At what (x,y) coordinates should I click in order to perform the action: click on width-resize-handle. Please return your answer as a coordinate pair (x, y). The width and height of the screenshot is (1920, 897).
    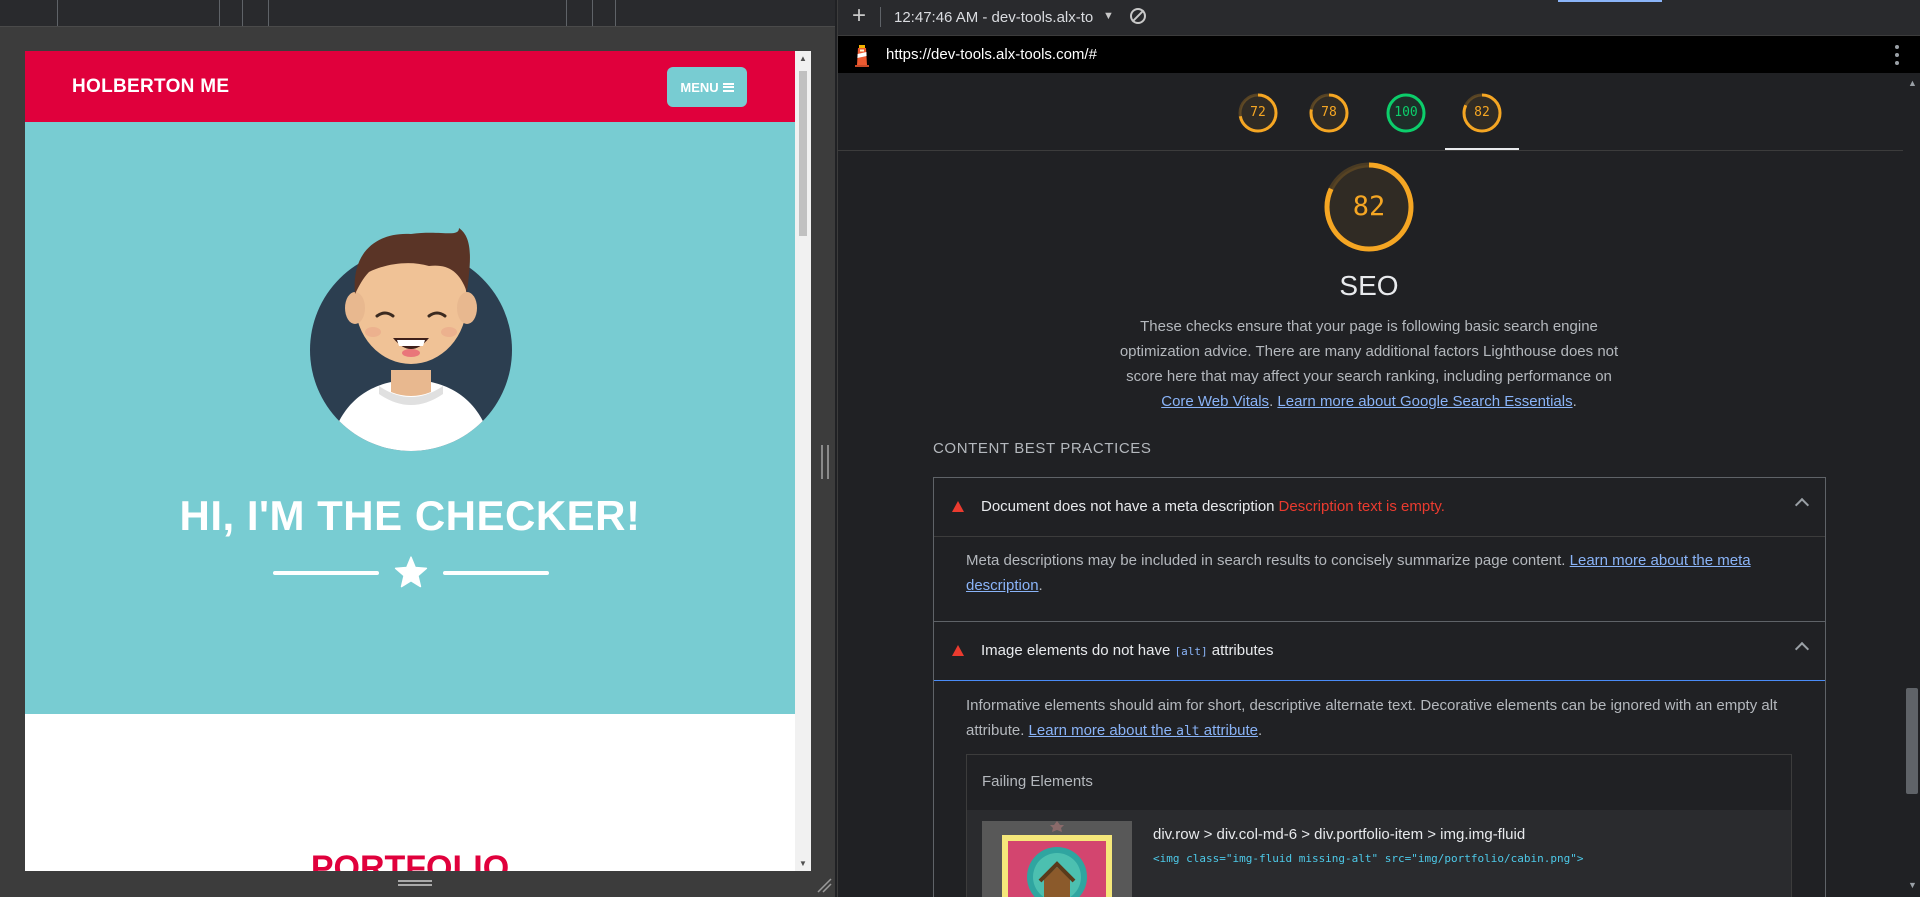
    Looking at the image, I should click on (825, 462).